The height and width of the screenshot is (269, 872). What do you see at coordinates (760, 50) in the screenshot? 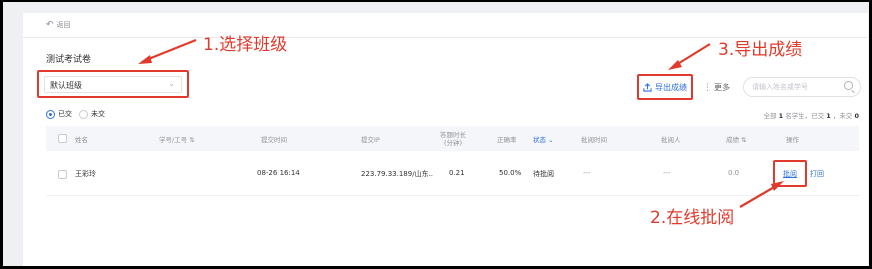
I see `annotation-step3: 3.导出成绩` at bounding box center [760, 50].